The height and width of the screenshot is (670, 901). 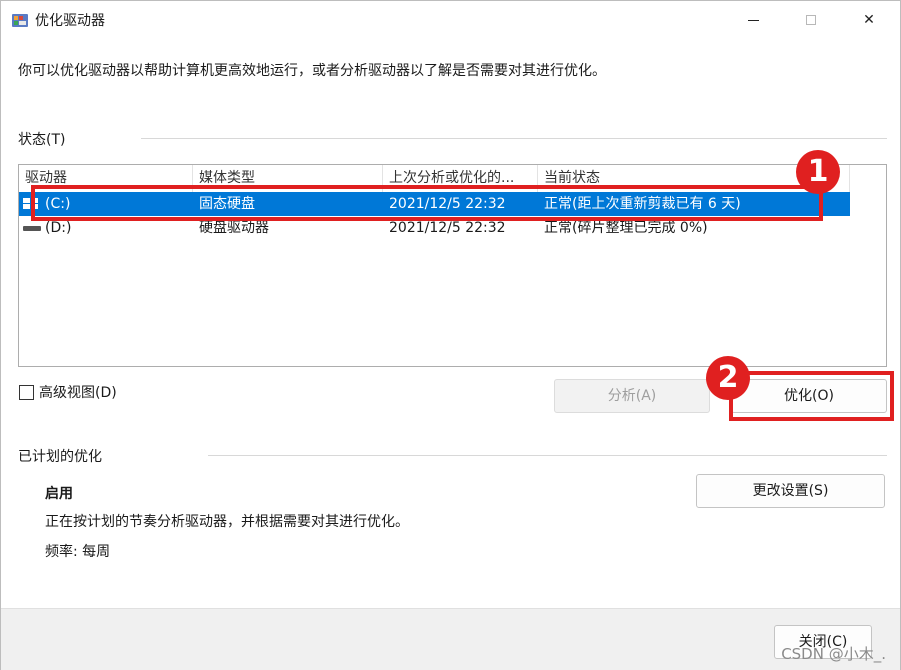 What do you see at coordinates (70, 21) in the screenshot?
I see `window-title: 优化驱动器` at bounding box center [70, 21].